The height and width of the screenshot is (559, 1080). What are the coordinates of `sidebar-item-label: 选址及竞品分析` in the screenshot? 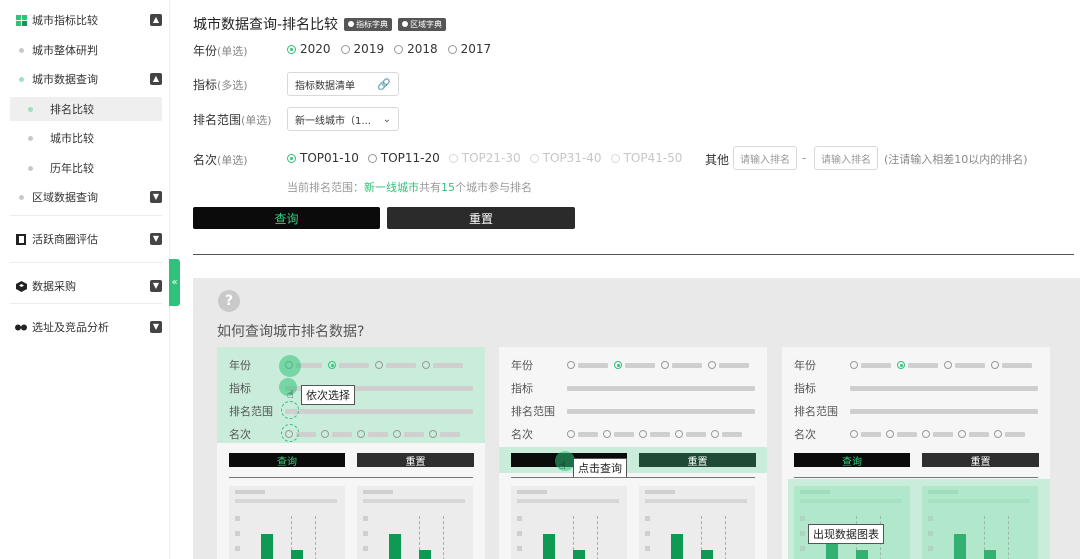 It's located at (70, 327).